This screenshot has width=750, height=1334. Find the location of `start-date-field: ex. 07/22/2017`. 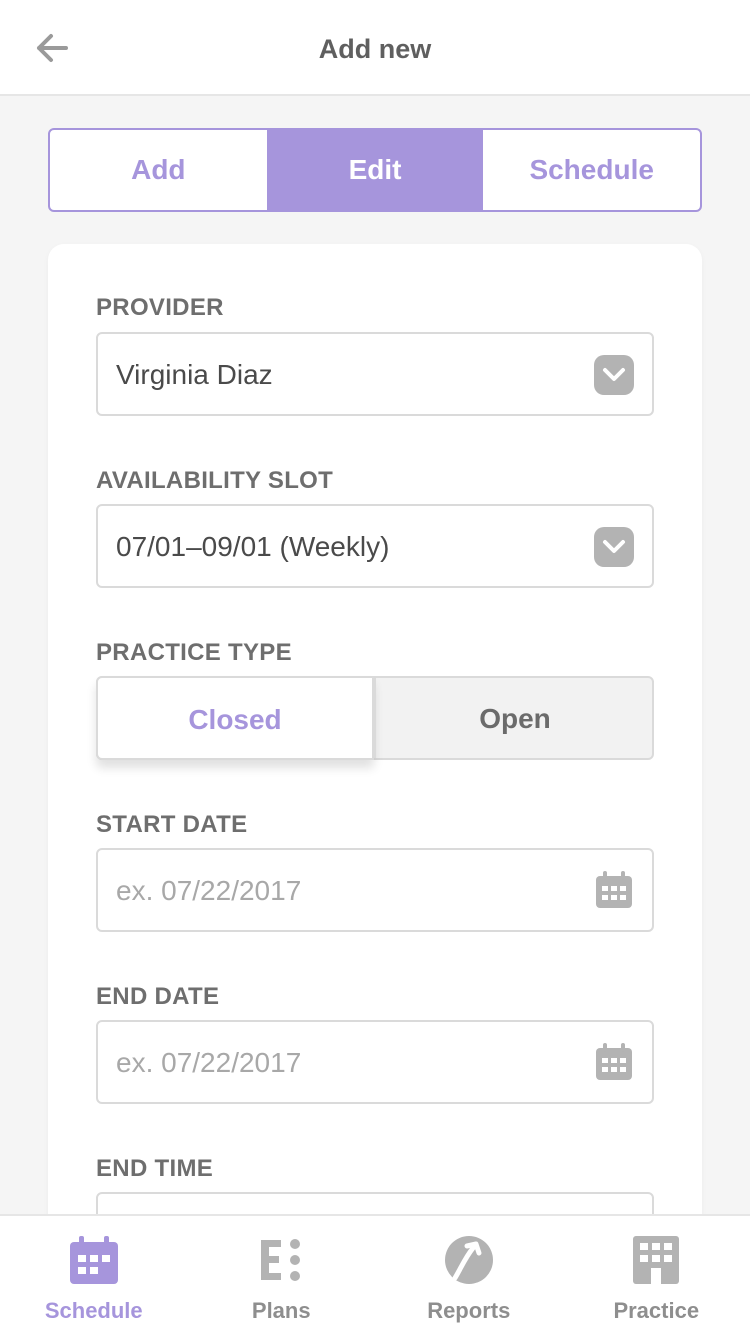

start-date-field: ex. 07/22/2017 is located at coordinates (375, 890).